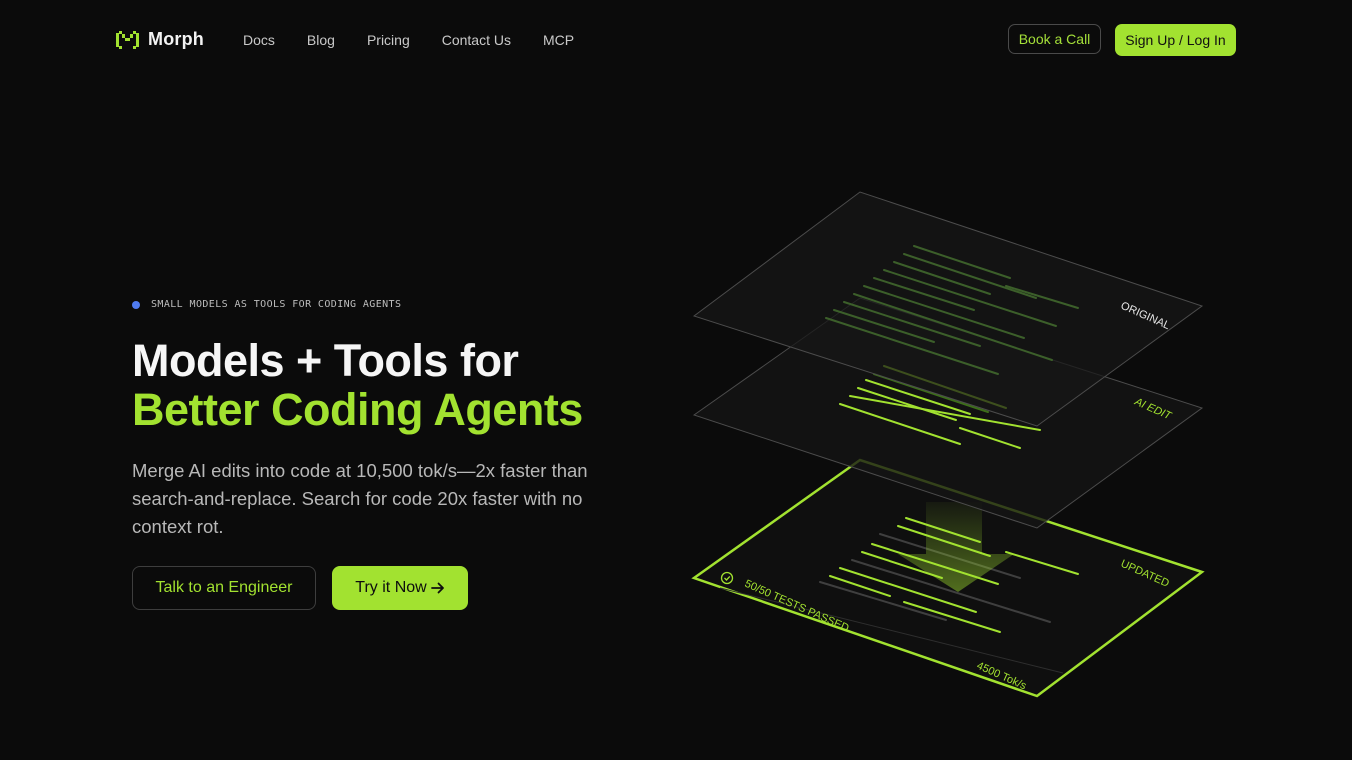 This screenshot has height=760, width=1352. I want to click on nav-link-blog: Blog, so click(321, 40).